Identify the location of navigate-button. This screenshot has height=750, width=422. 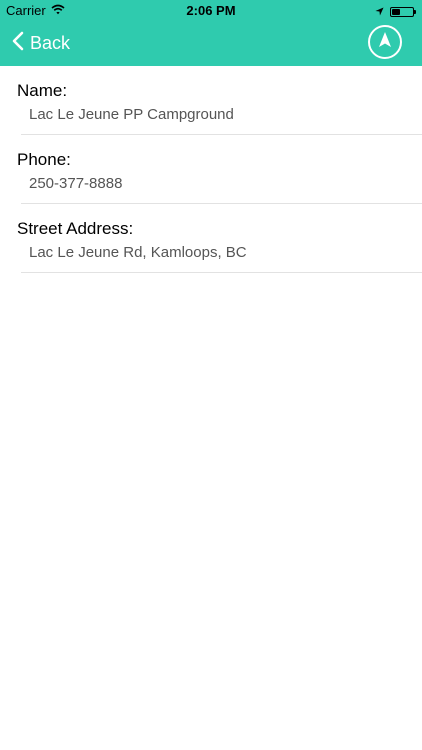
(385, 42).